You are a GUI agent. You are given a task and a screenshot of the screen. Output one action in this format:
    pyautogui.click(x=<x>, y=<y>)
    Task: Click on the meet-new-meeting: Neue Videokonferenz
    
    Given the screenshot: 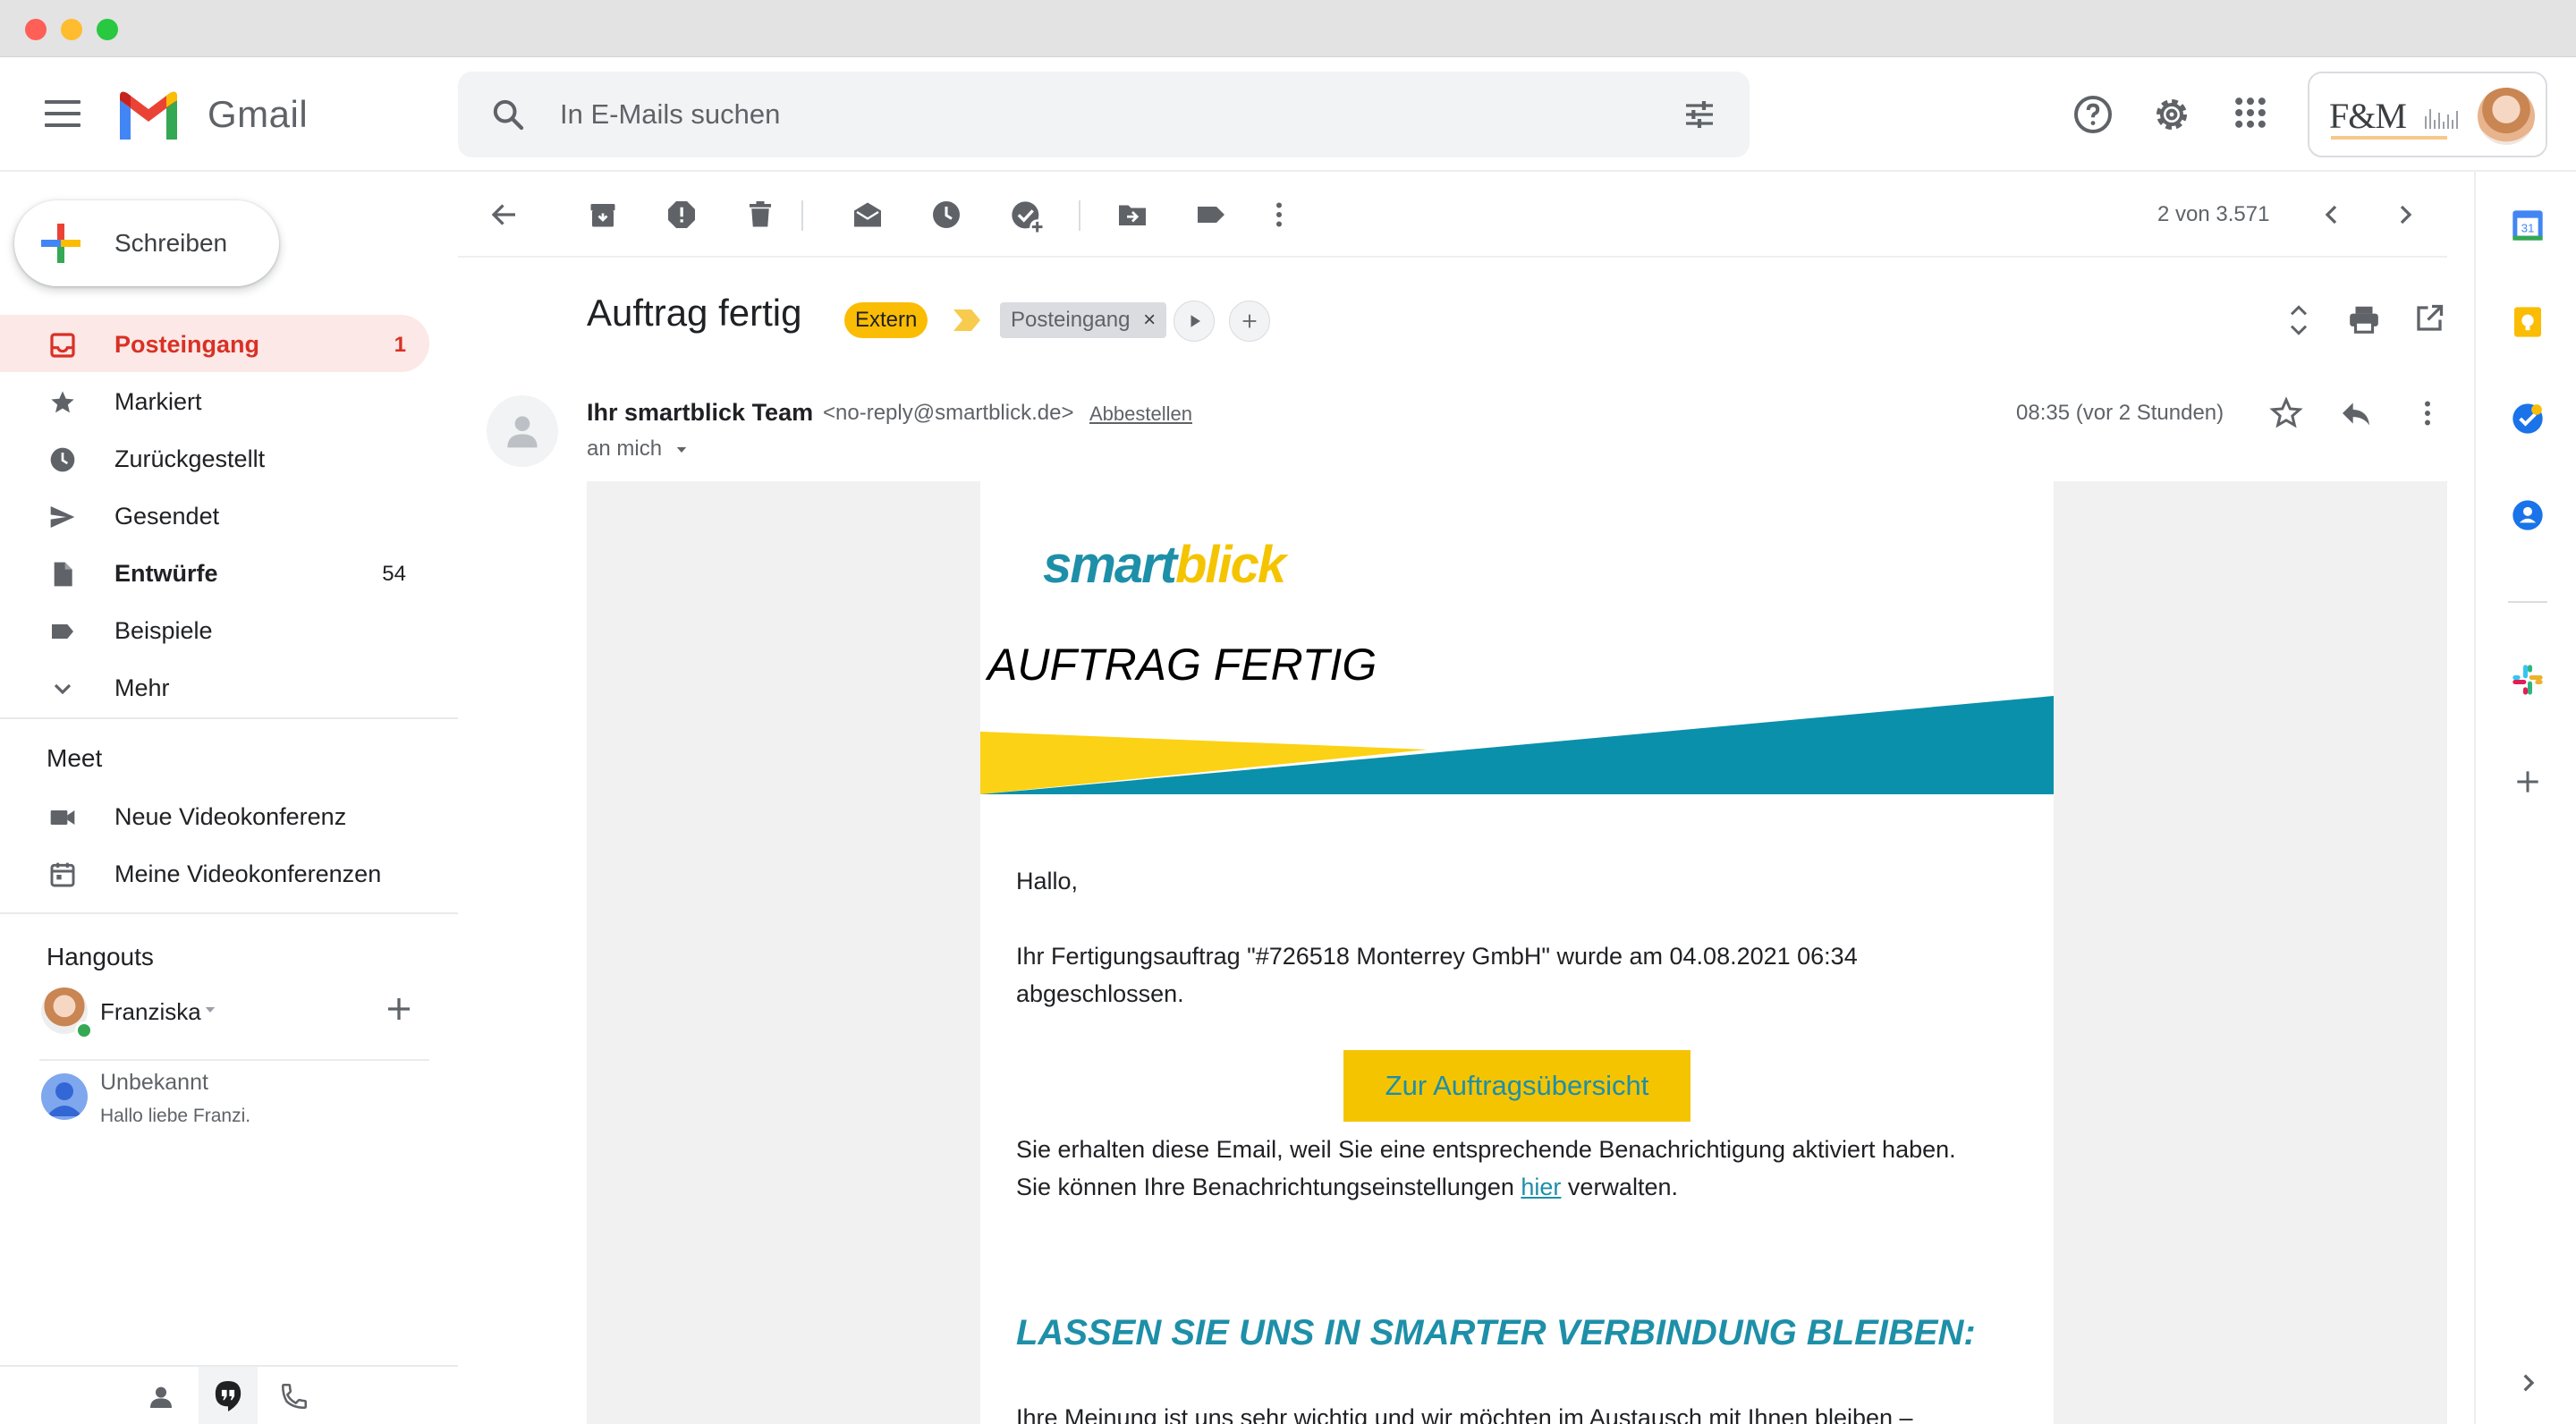 What is the action you would take?
    pyautogui.click(x=214, y=815)
    